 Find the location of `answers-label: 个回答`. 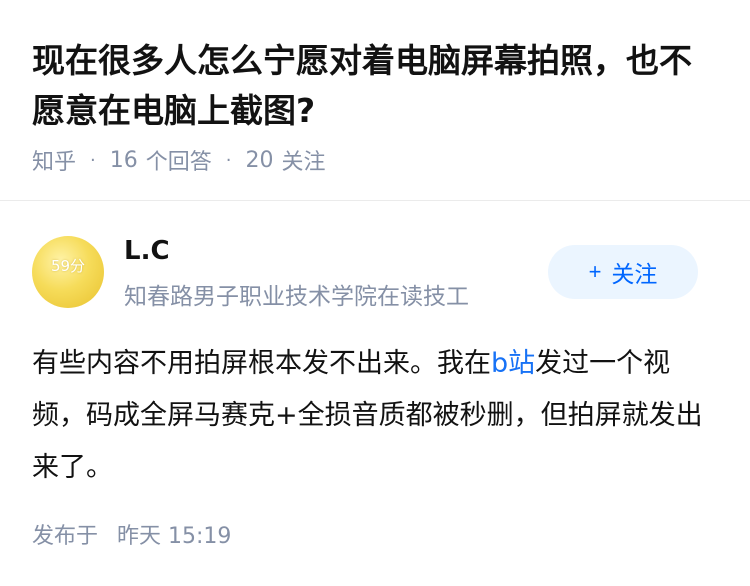

answers-label: 个回答 is located at coordinates (178, 162).